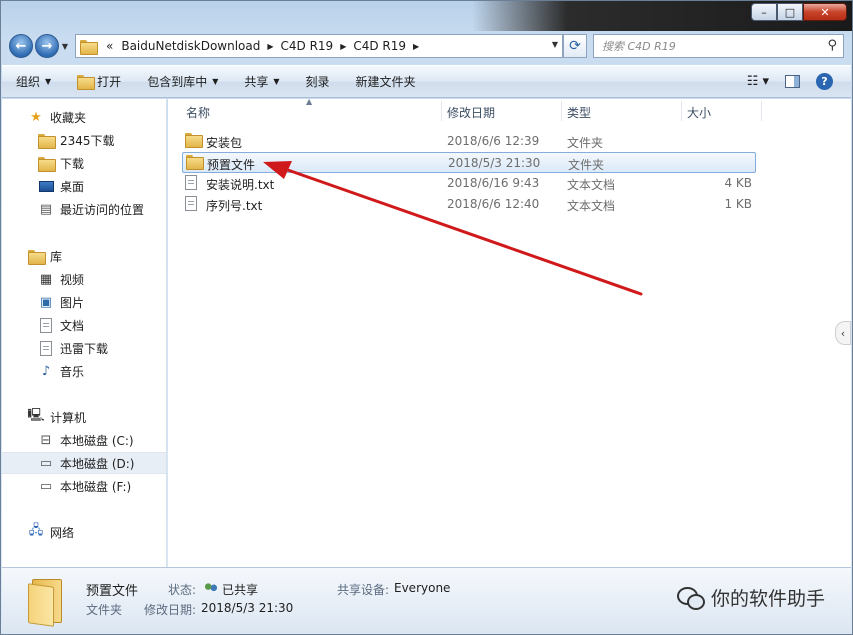 The width and height of the screenshot is (853, 635). What do you see at coordinates (97, 440) in the screenshot?
I see `sidebar-item-label: 本地磁盘 (C:)` at bounding box center [97, 440].